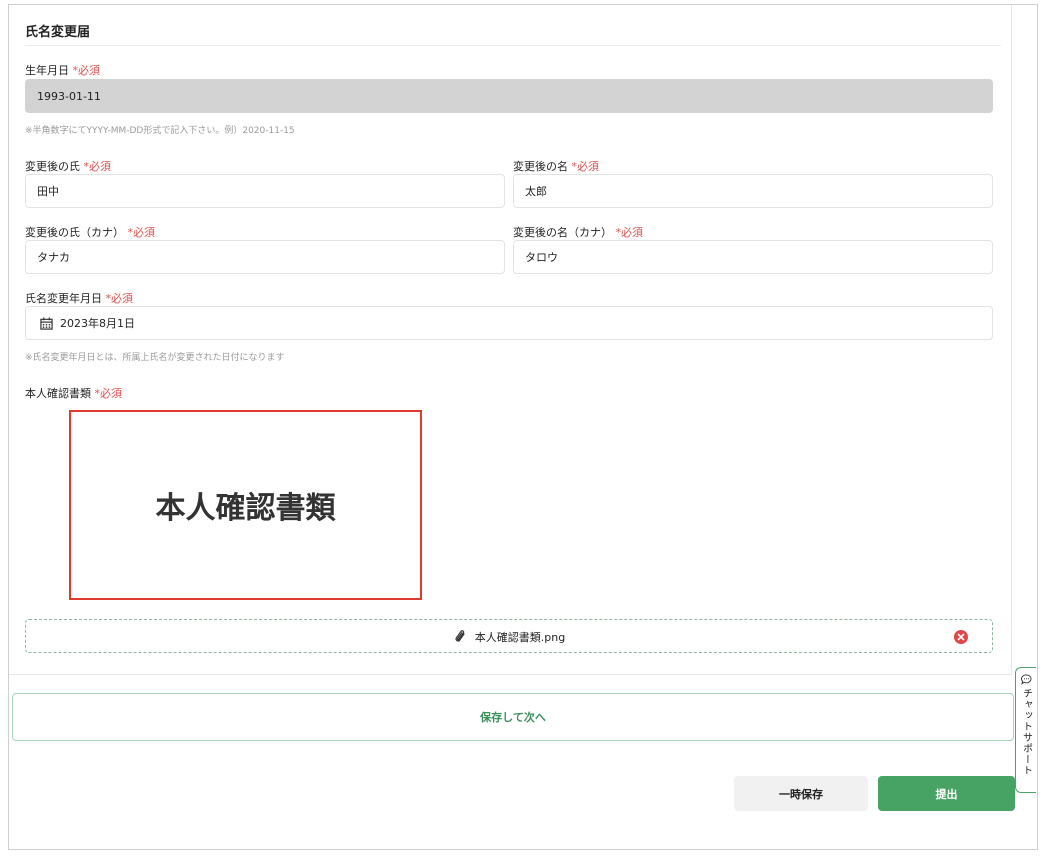 The width and height of the screenshot is (1048, 856). I want to click on change-date-picker: 2023年8月1日, so click(509, 323).